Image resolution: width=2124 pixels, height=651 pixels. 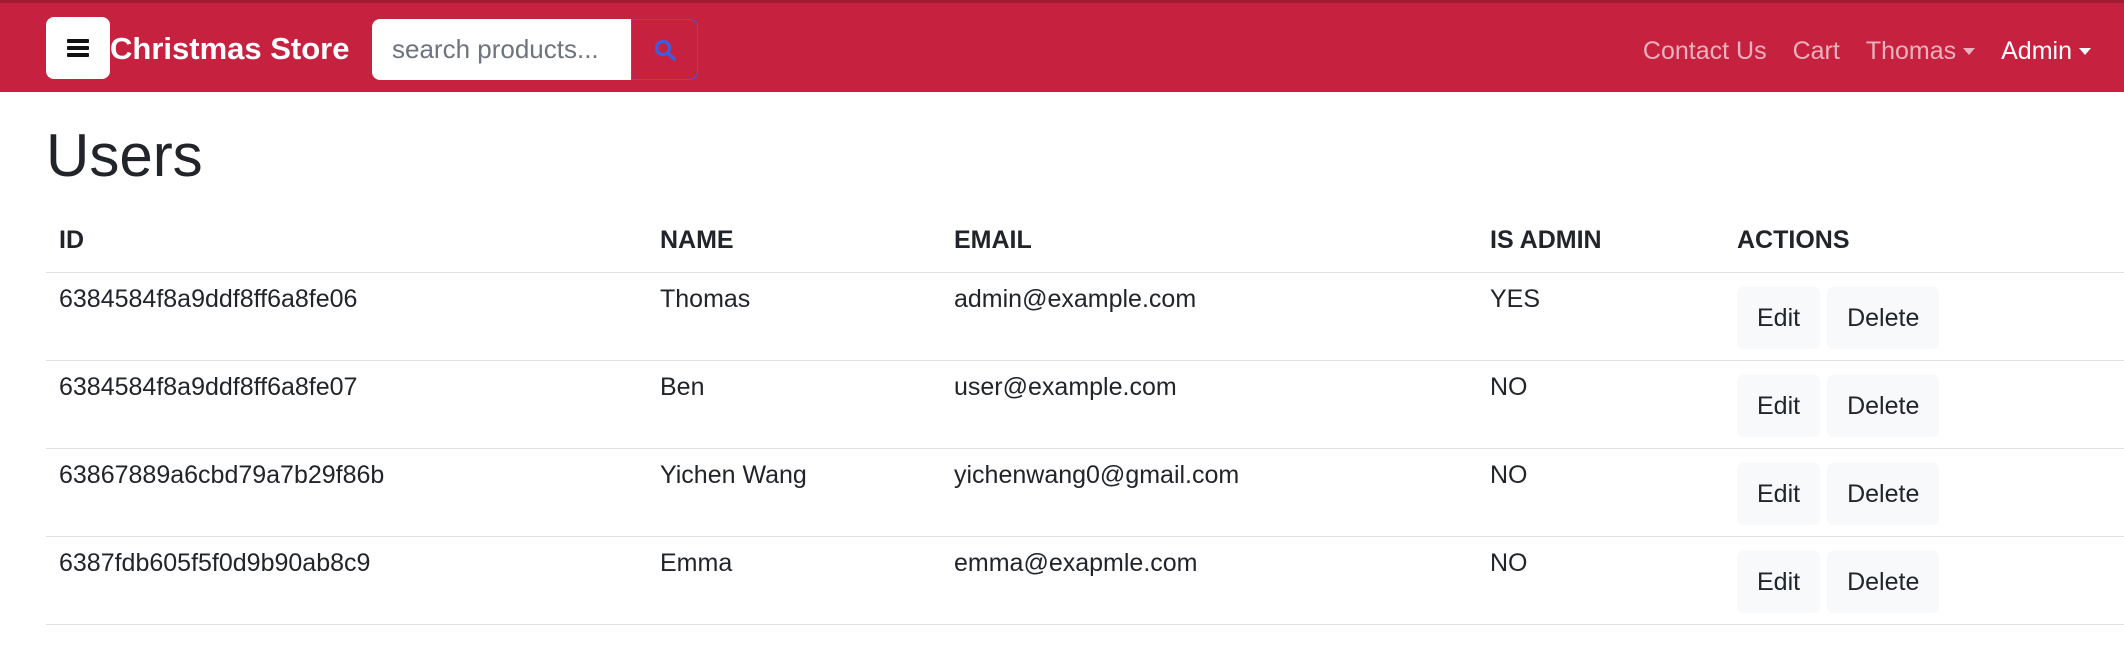 What do you see at coordinates (1600, 316) in the screenshot?
I see `user-is-admin-cell: YES` at bounding box center [1600, 316].